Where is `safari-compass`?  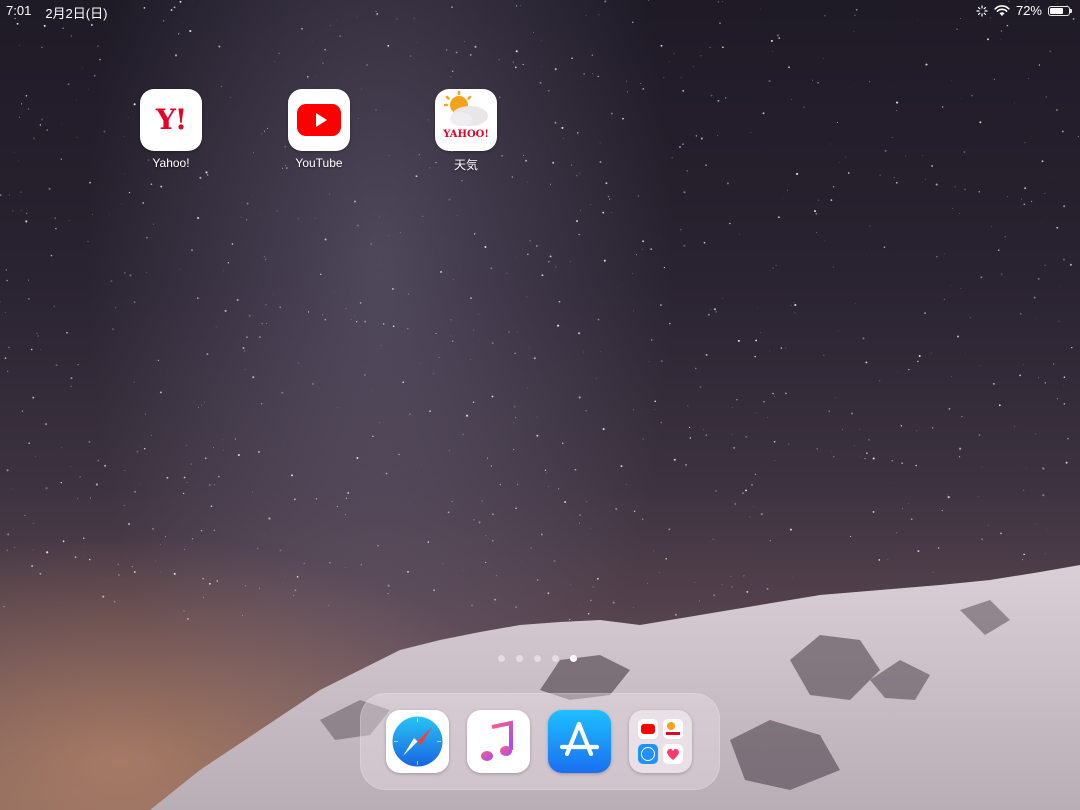 safari-compass is located at coordinates (417, 741).